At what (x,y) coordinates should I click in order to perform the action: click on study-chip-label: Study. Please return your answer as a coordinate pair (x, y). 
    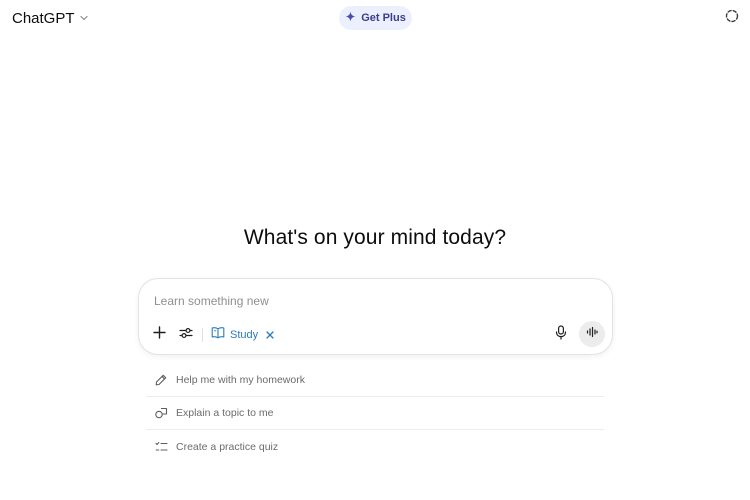
    Looking at the image, I should click on (244, 335).